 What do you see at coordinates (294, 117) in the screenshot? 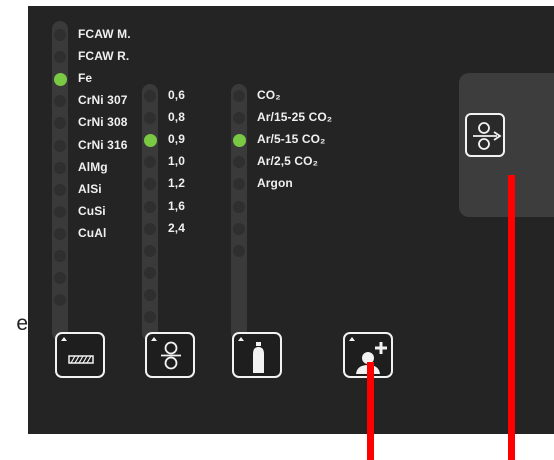
I see `gas-option: Ar/15-25 CO₂` at bounding box center [294, 117].